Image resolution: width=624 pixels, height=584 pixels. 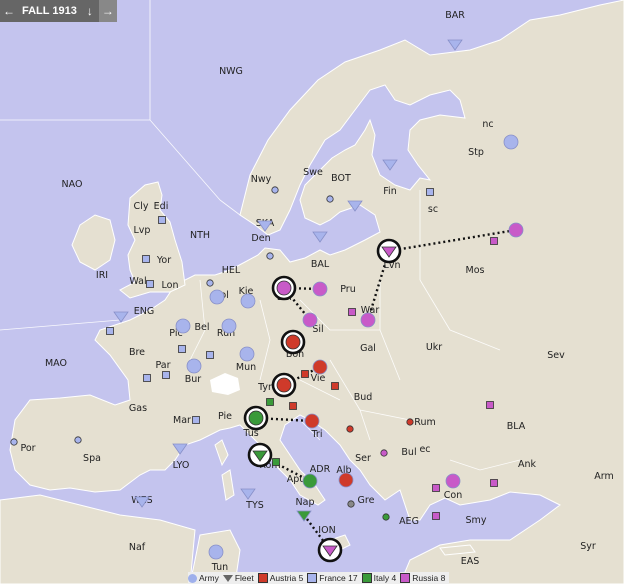 I want to click on region-label-bud: Bud, so click(x=363, y=397).